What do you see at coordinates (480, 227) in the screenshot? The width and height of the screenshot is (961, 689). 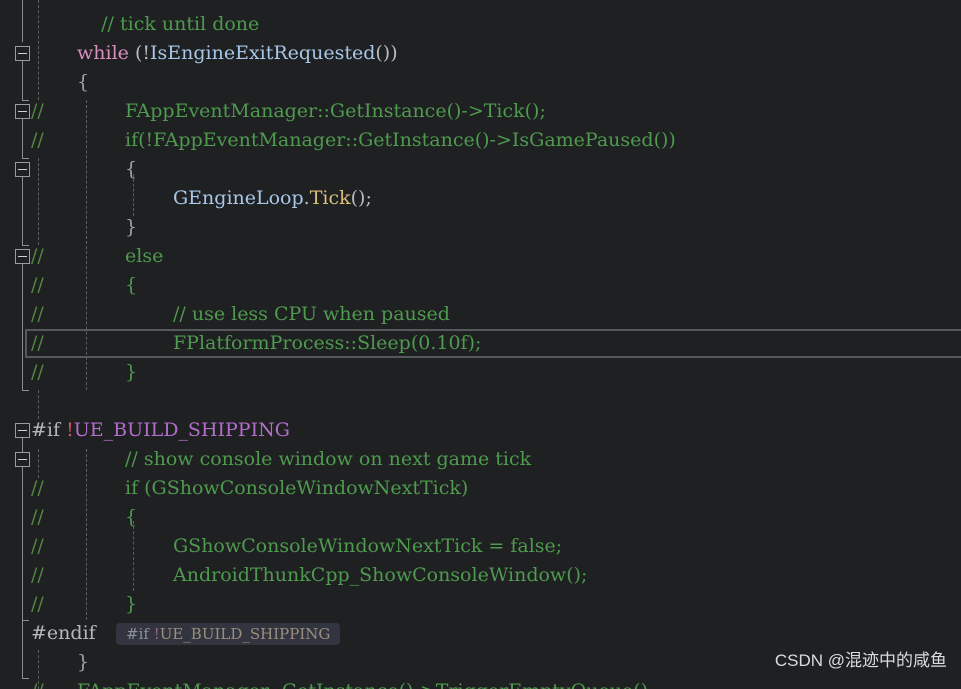 I see `code-line: }` at bounding box center [480, 227].